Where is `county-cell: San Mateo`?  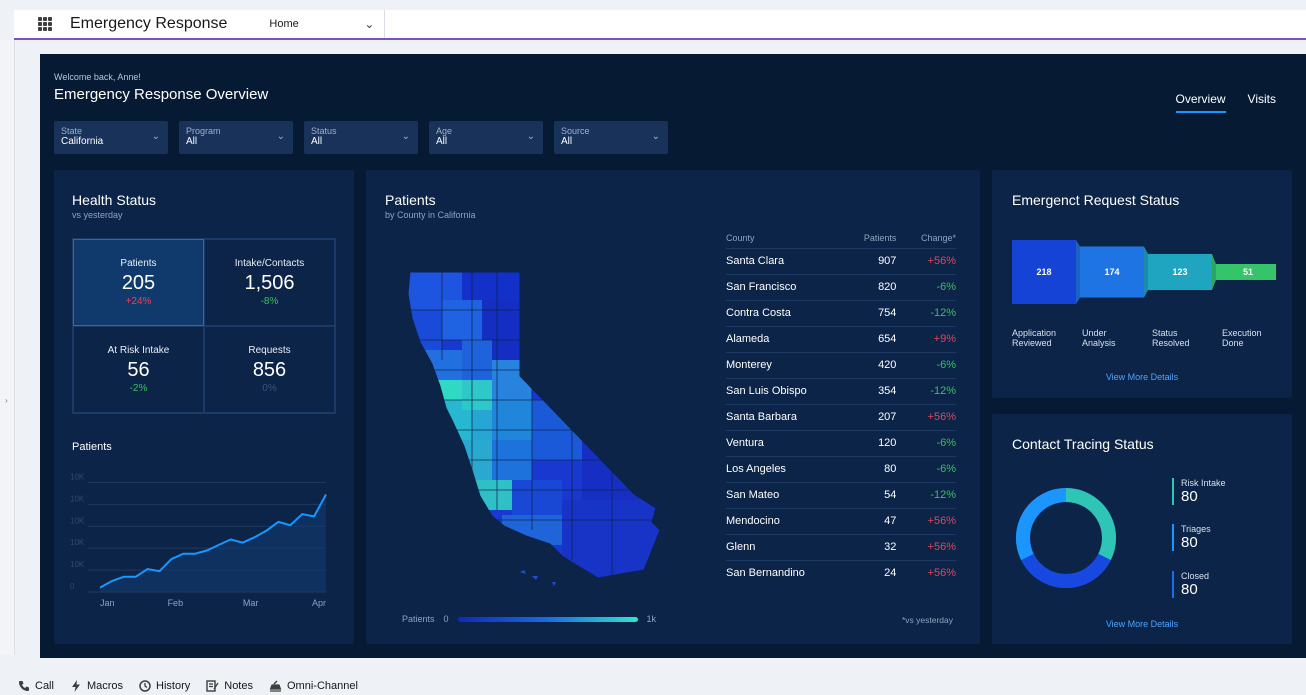 county-cell: San Mateo is located at coordinates (785, 494).